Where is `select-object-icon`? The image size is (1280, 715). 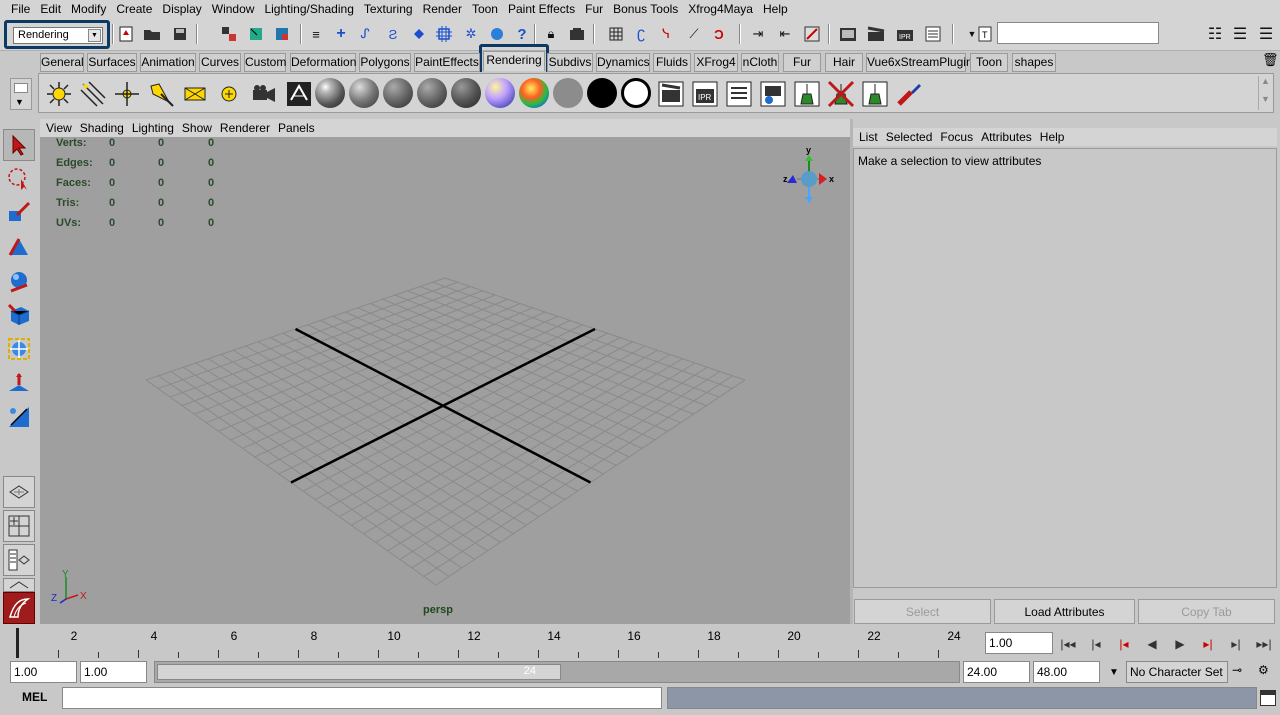
select-object-icon is located at coordinates (256, 34).